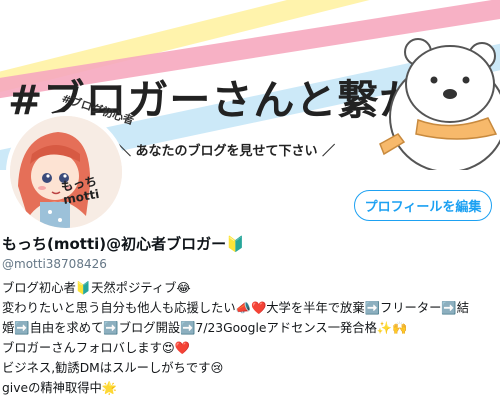  I want to click on bio-line: ビジネス,勧誘DMはスルーしがちです😢, so click(113, 368).